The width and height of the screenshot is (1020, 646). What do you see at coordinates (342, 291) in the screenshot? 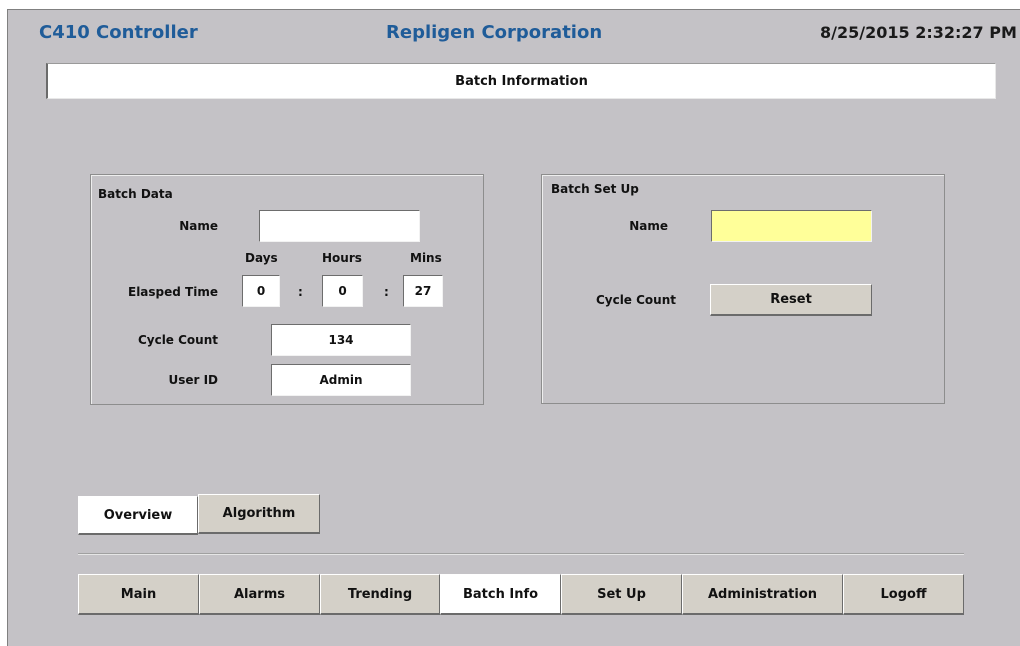
I see `elapsed-hours-field: 0` at bounding box center [342, 291].